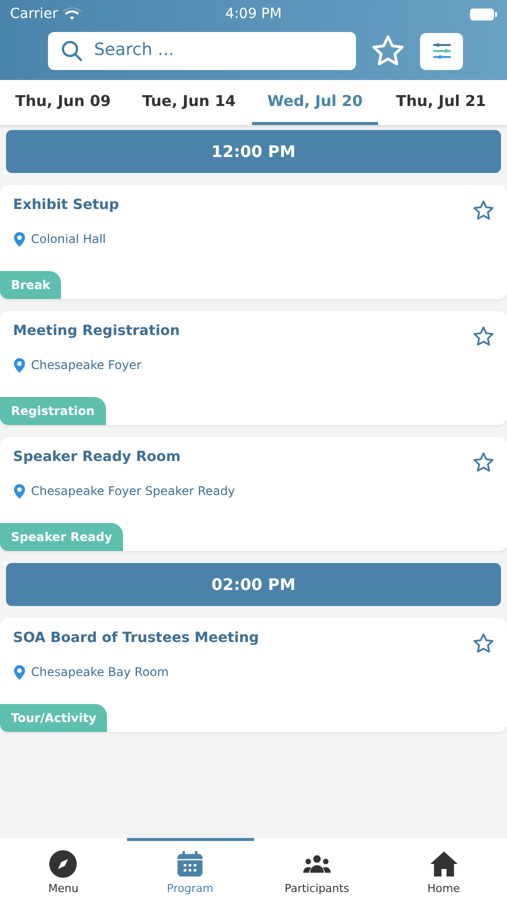 This screenshot has height=900, width=507. Describe the element at coordinates (441, 102) in the screenshot. I see `date-tab: Thu, Jul 21` at that location.